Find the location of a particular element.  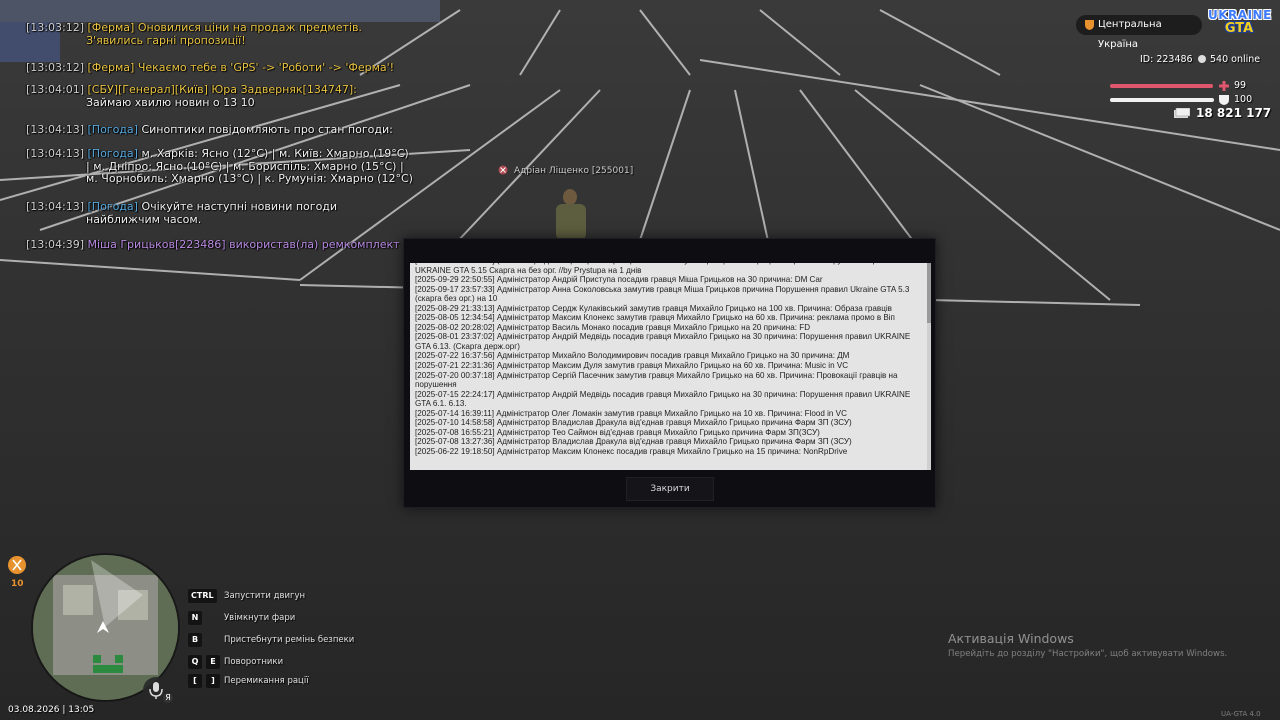

armor-shield-icon is located at coordinates (1224, 100).